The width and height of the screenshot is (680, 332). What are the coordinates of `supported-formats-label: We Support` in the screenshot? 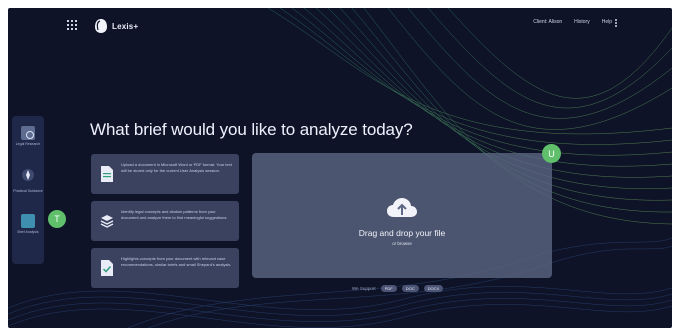 It's located at (364, 288).